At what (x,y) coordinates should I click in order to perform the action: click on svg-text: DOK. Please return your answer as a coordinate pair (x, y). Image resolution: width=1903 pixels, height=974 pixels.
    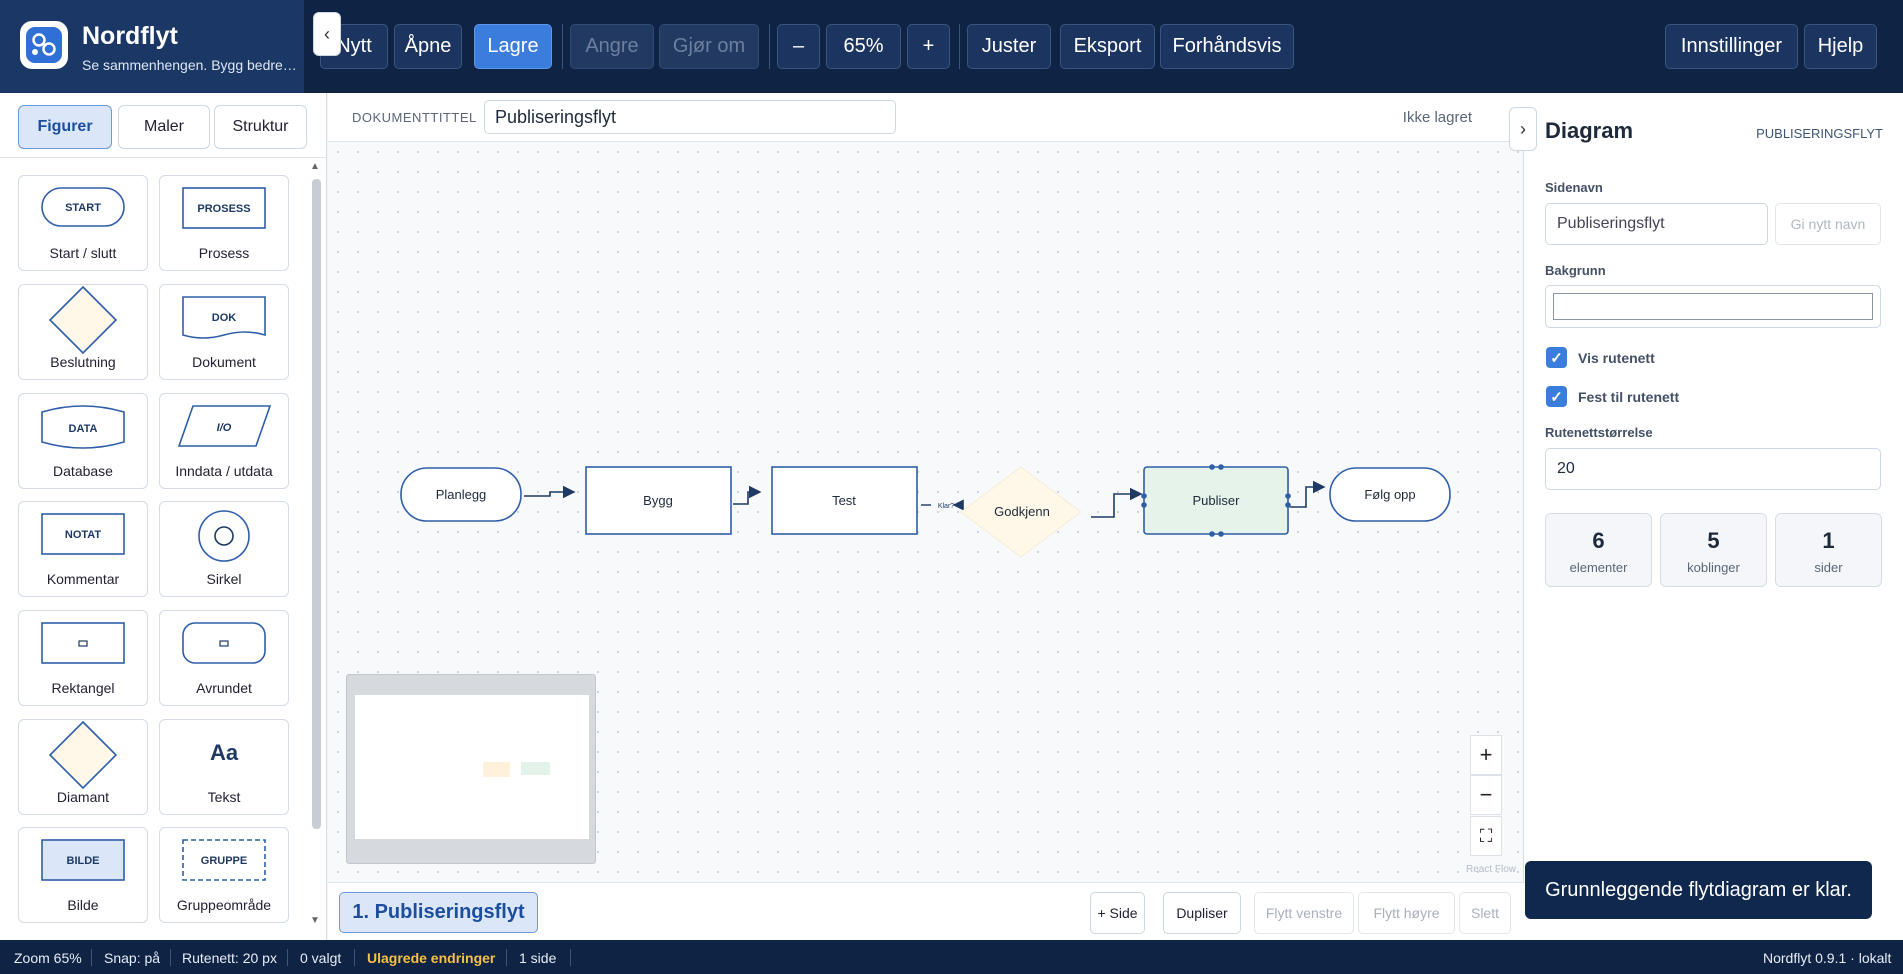
    Looking at the image, I should click on (224, 318).